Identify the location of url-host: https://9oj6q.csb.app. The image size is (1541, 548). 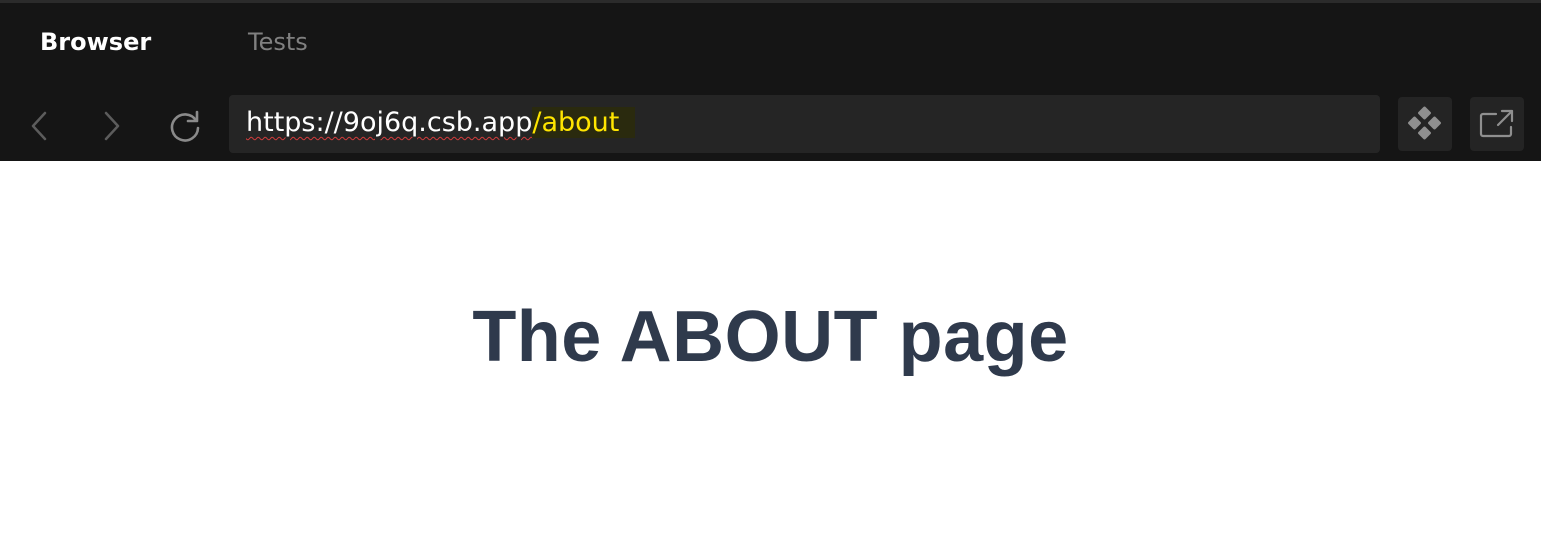
(389, 122).